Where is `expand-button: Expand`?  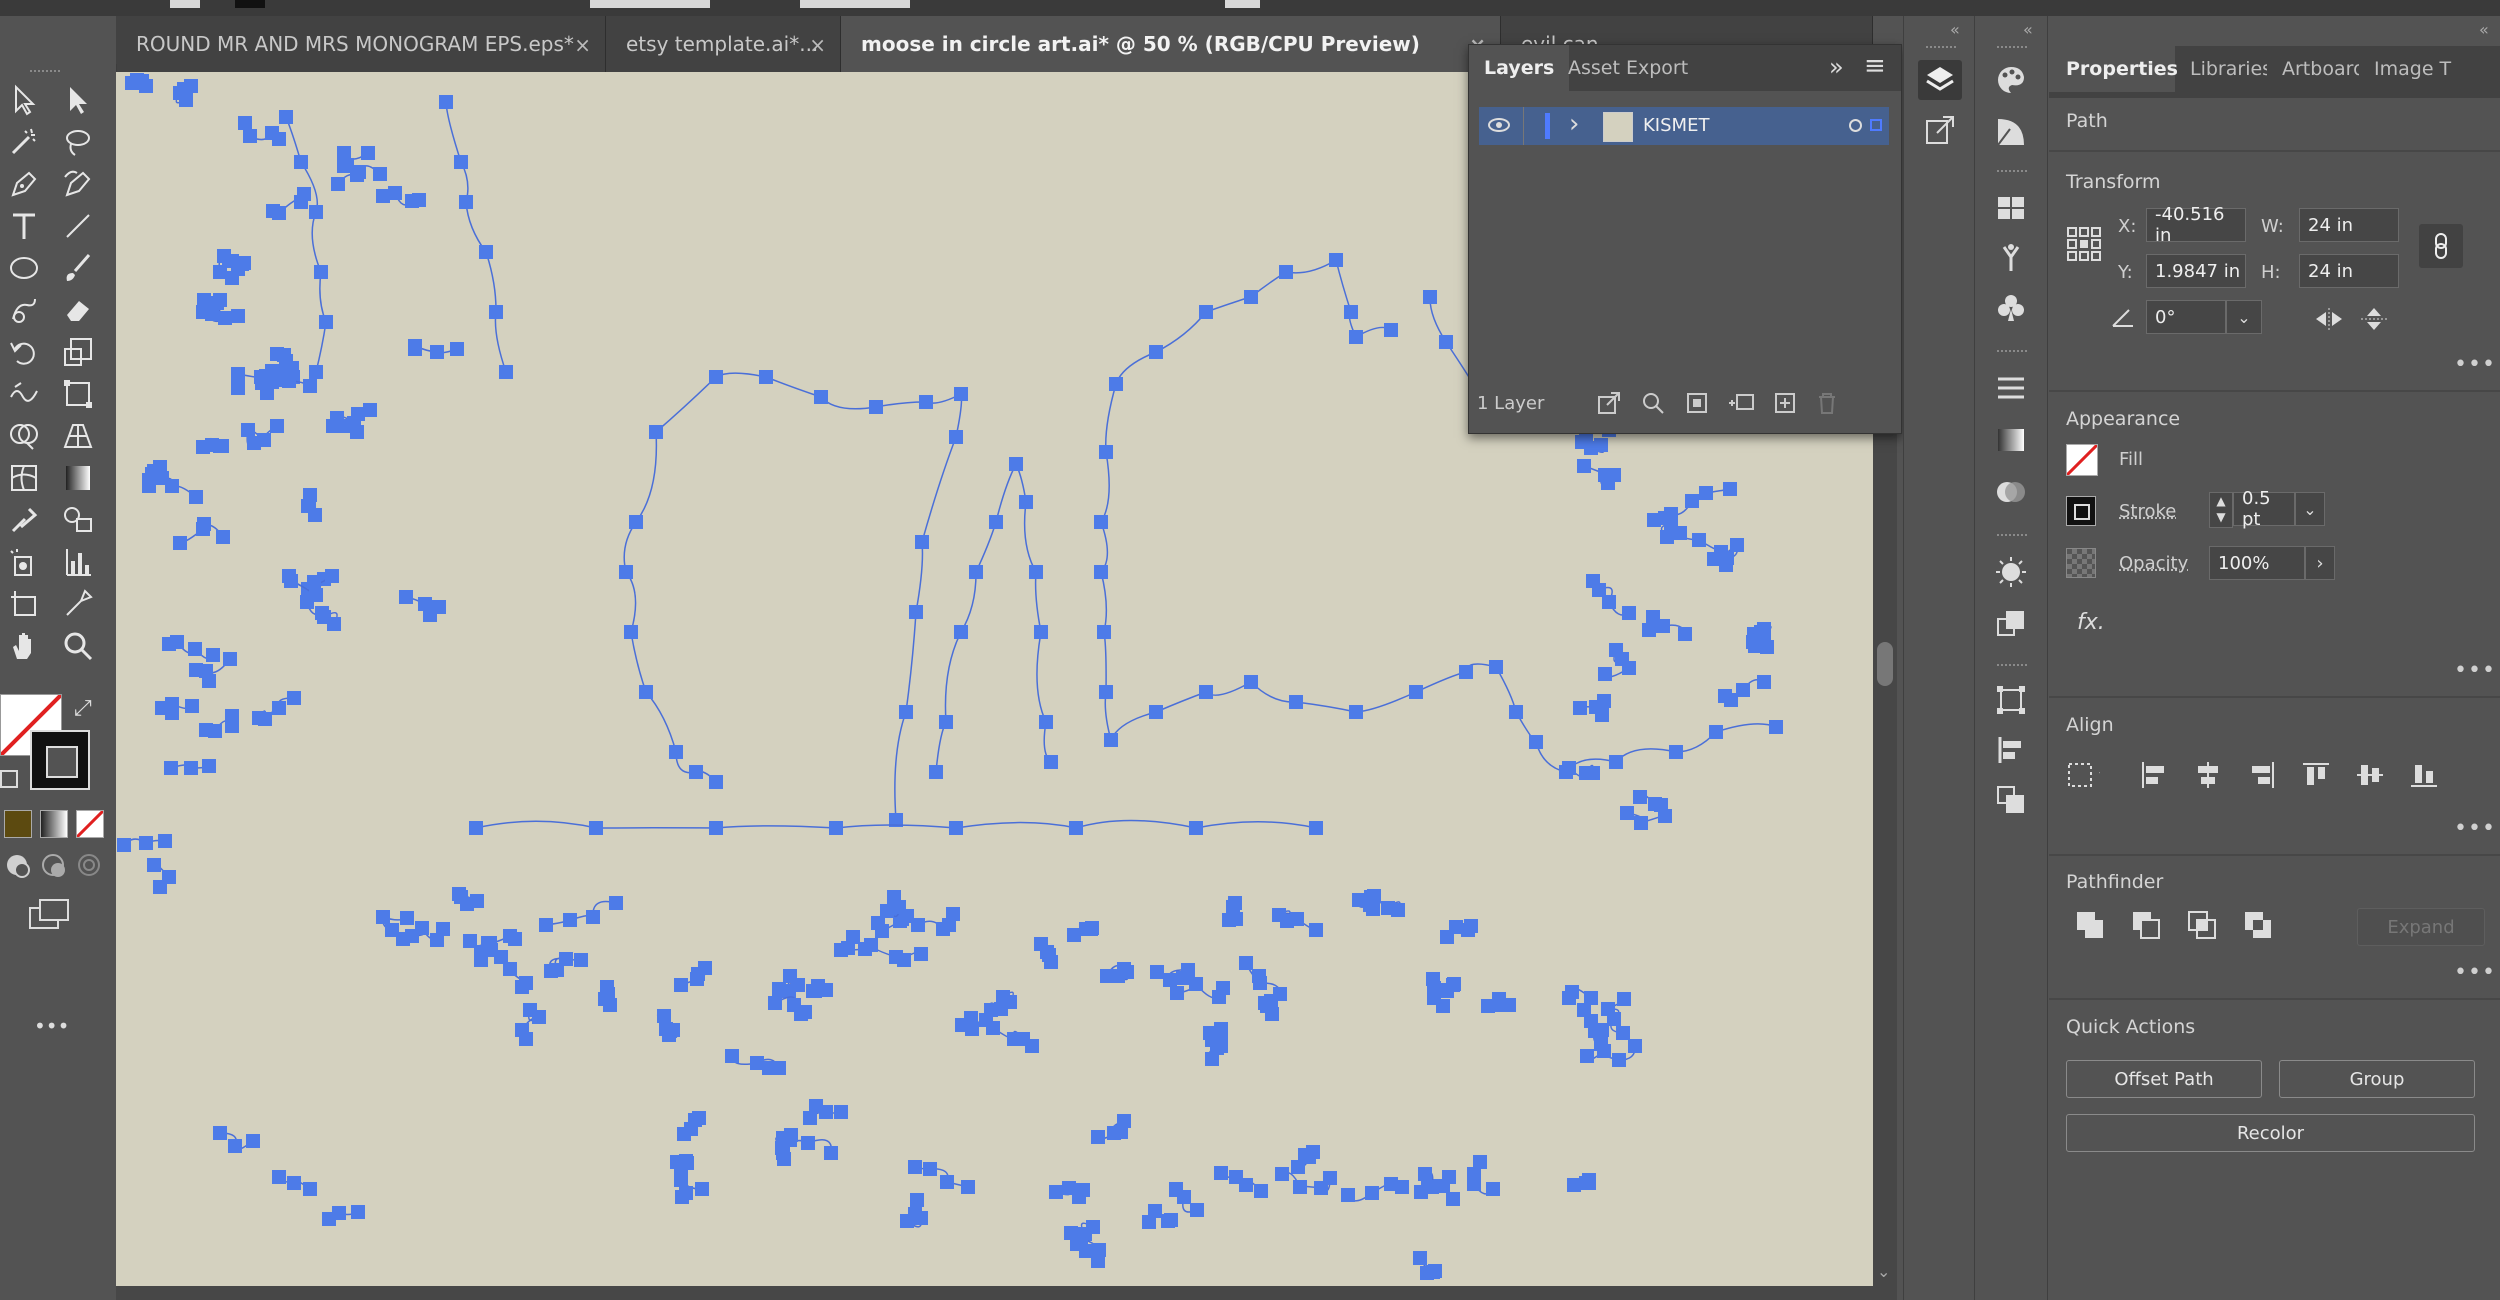 expand-button: Expand is located at coordinates (2421, 927).